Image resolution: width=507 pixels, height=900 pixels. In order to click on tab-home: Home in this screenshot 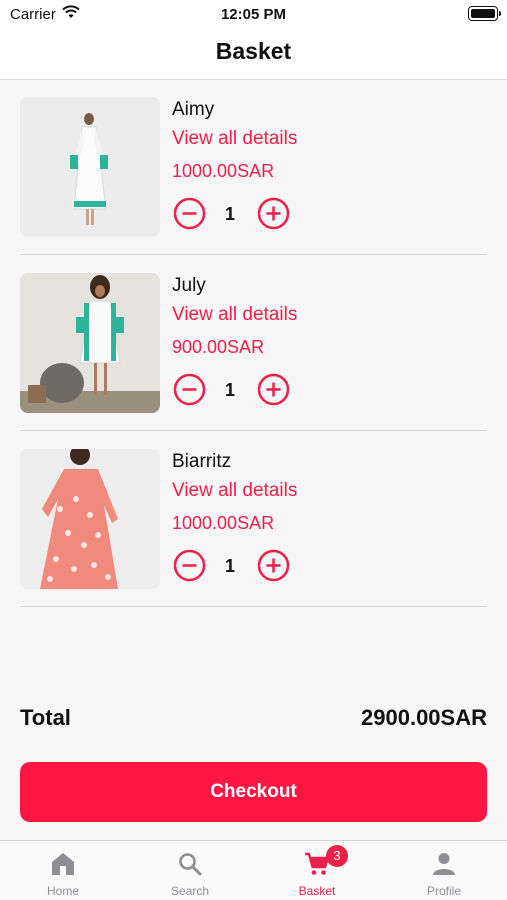, I will do `click(63, 870)`.